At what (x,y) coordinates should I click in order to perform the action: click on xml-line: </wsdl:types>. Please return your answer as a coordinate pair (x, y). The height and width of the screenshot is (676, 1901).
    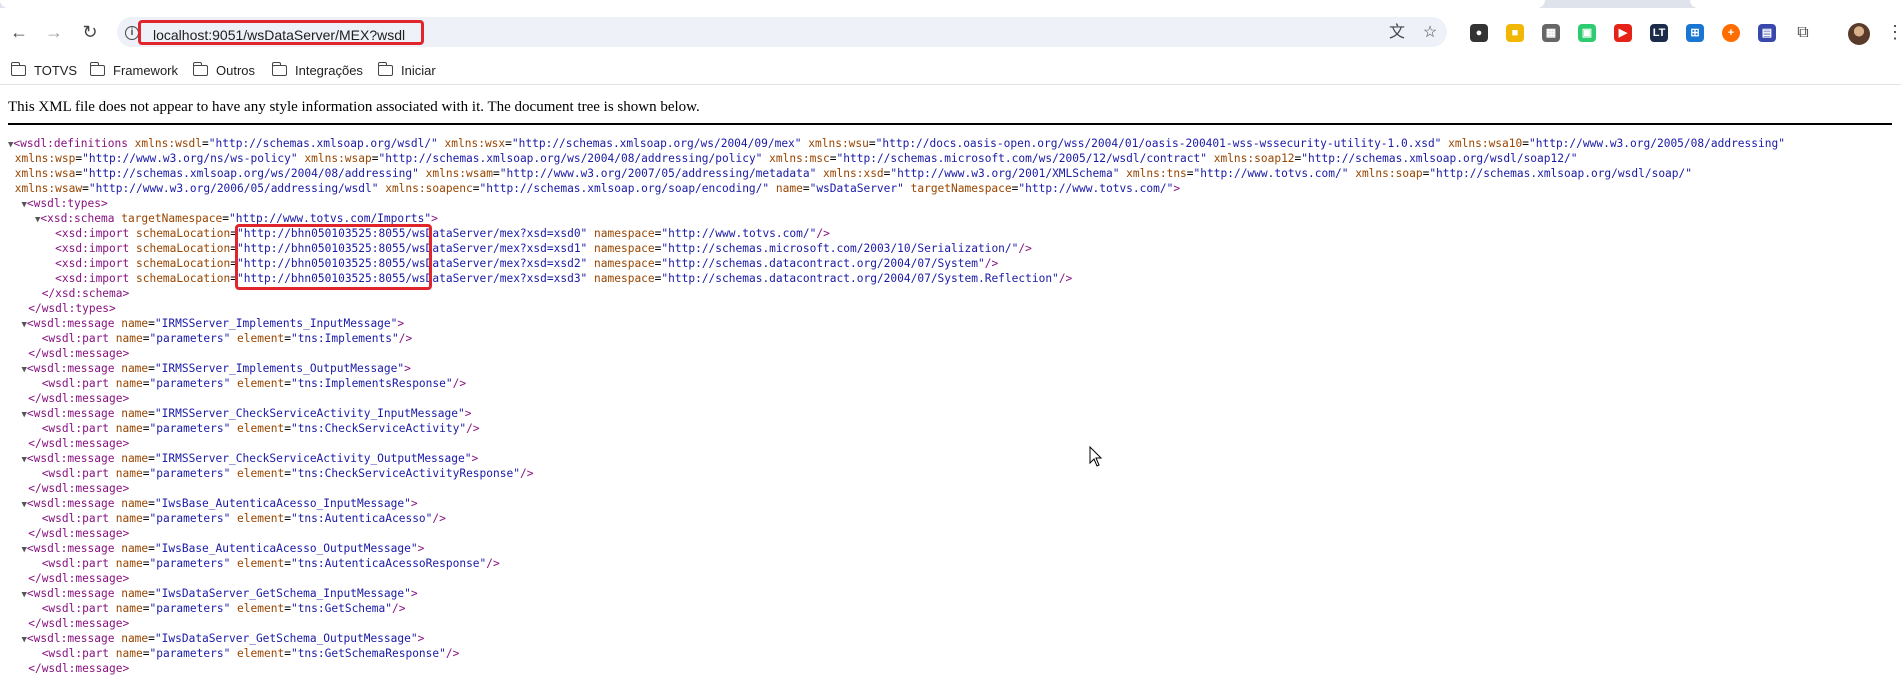
    Looking at the image, I should click on (72, 308).